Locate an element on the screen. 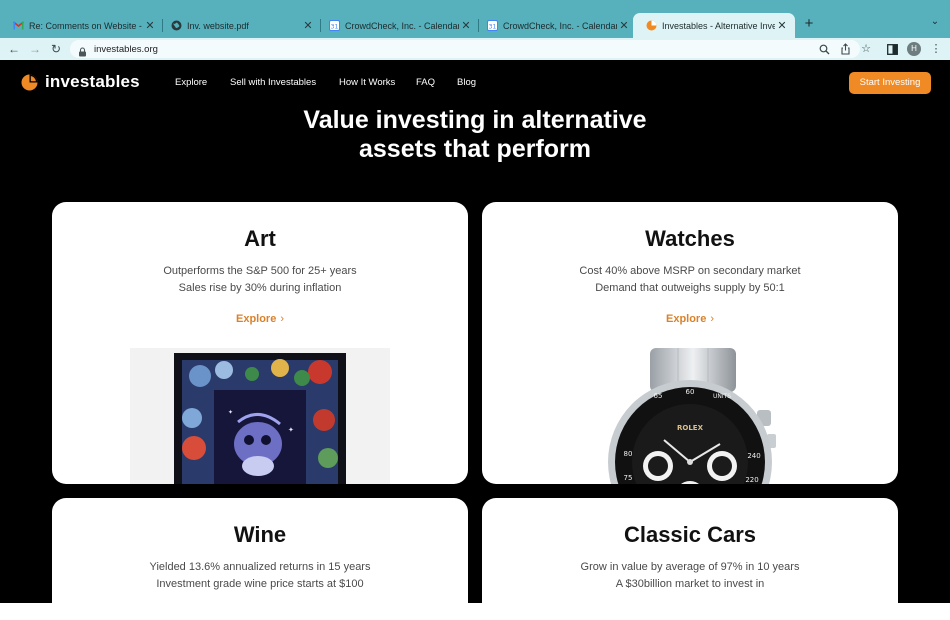  bezel-number: 240 is located at coordinates (753, 456).